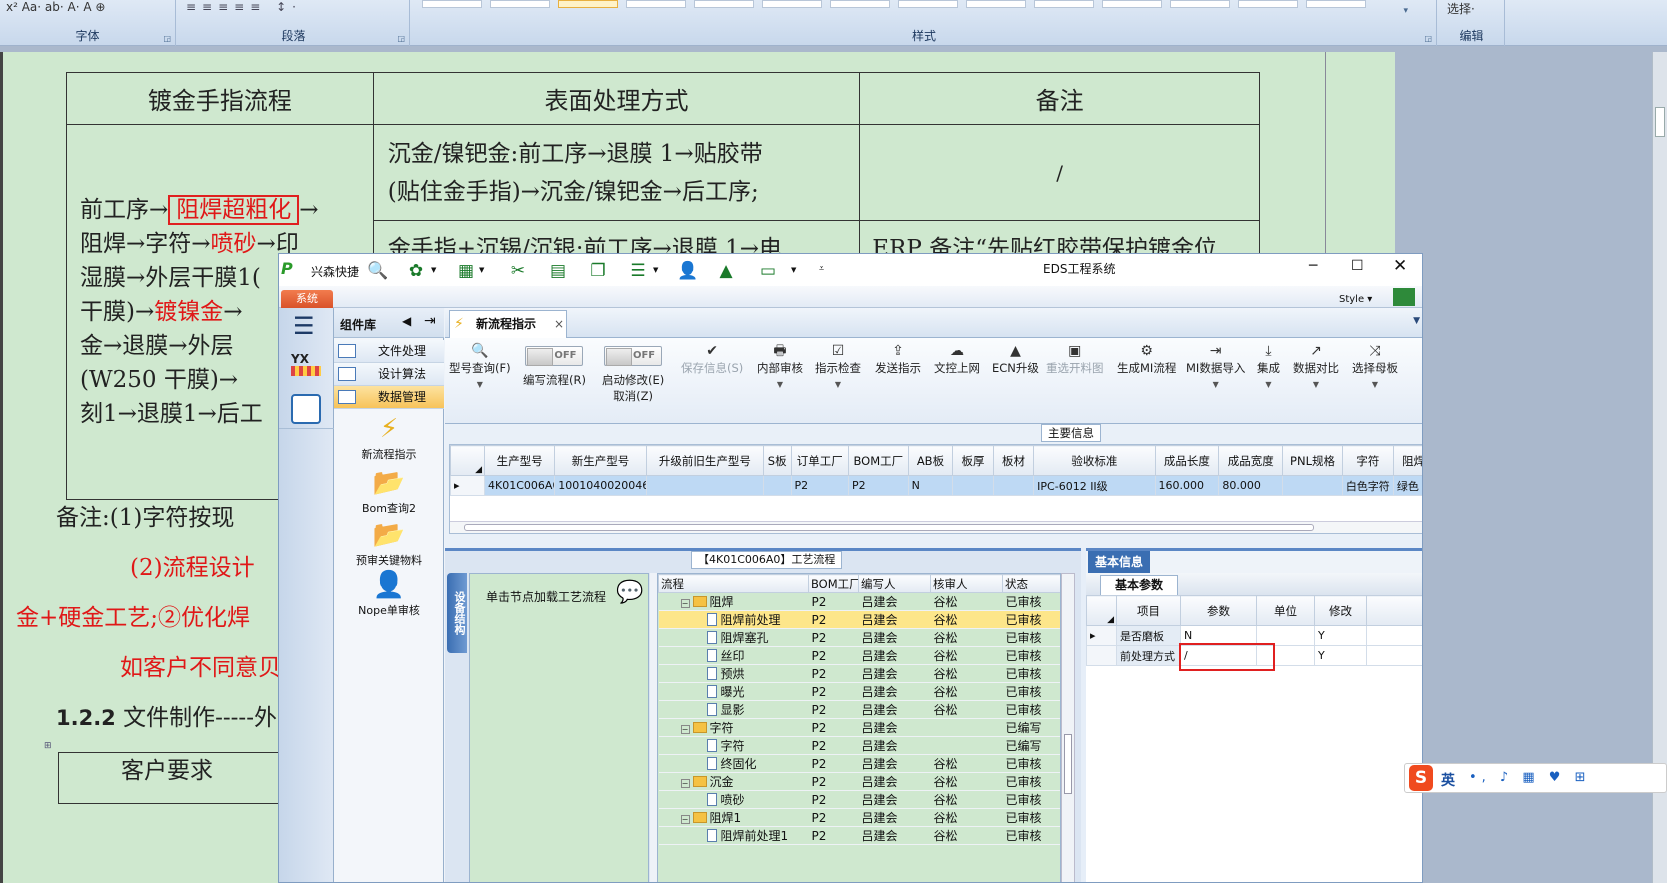 This screenshot has width=1667, height=883. What do you see at coordinates (859, 799) in the screenshot?
I see `tree-row: 喷砂 P2 吕建会 谷松 已审核` at bounding box center [859, 799].